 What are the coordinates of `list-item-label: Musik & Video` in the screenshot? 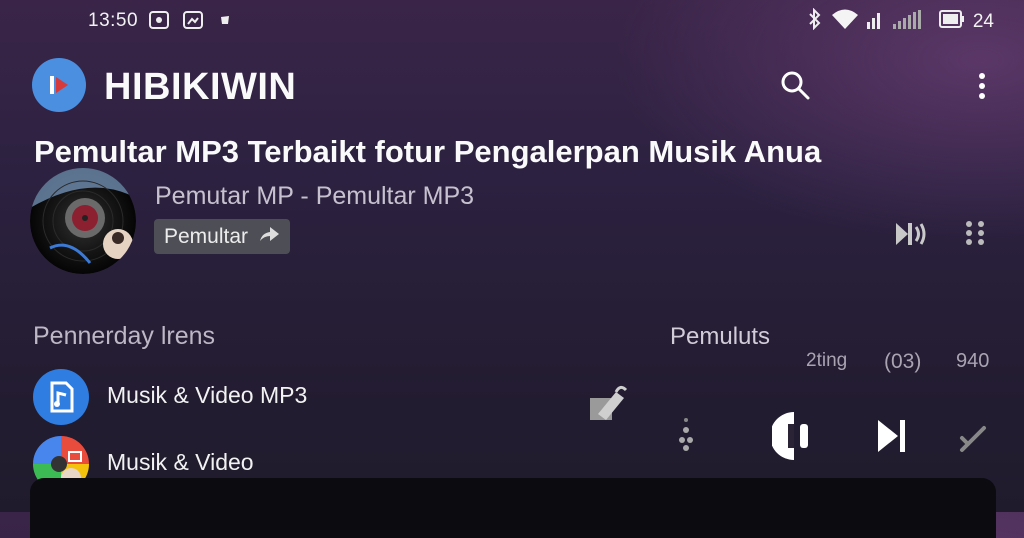 It's located at (180, 462).